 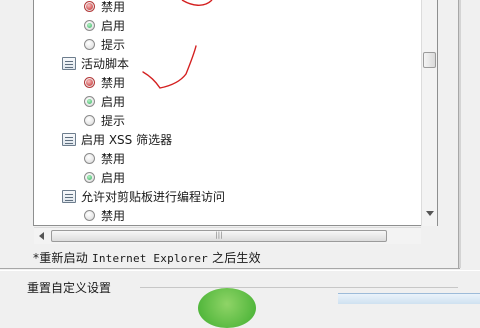 I want to click on grip-icon: |||, so click(x=219, y=235).